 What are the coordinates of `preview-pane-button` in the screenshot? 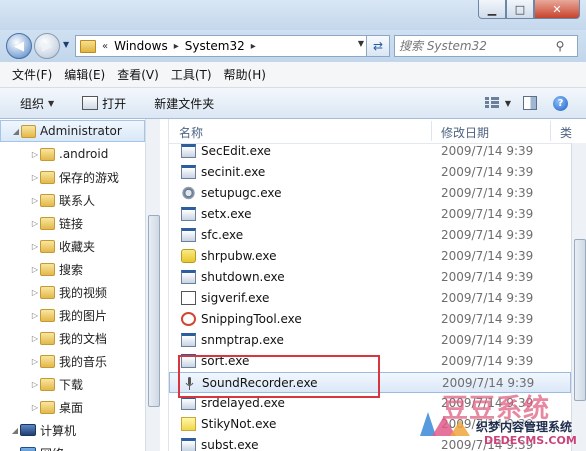 It's located at (530, 103).